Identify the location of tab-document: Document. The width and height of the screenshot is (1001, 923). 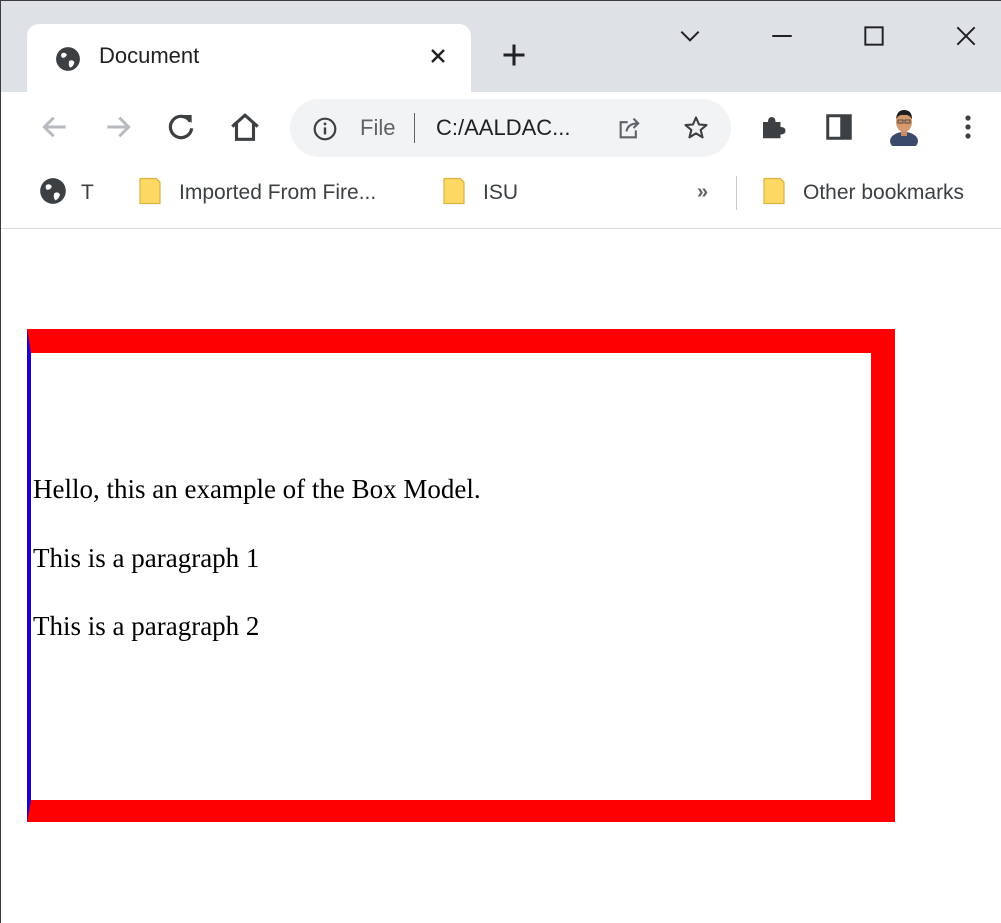
(249, 58).